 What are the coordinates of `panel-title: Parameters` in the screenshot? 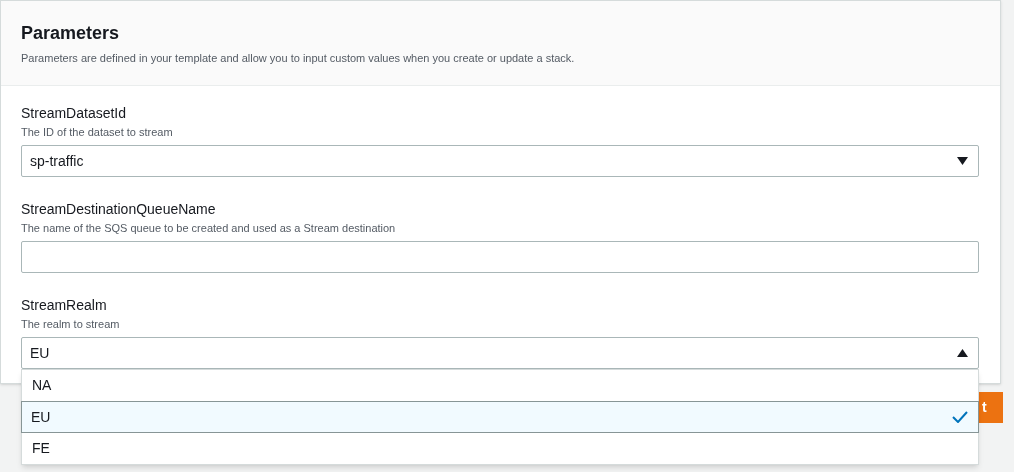 It's located at (71, 33).